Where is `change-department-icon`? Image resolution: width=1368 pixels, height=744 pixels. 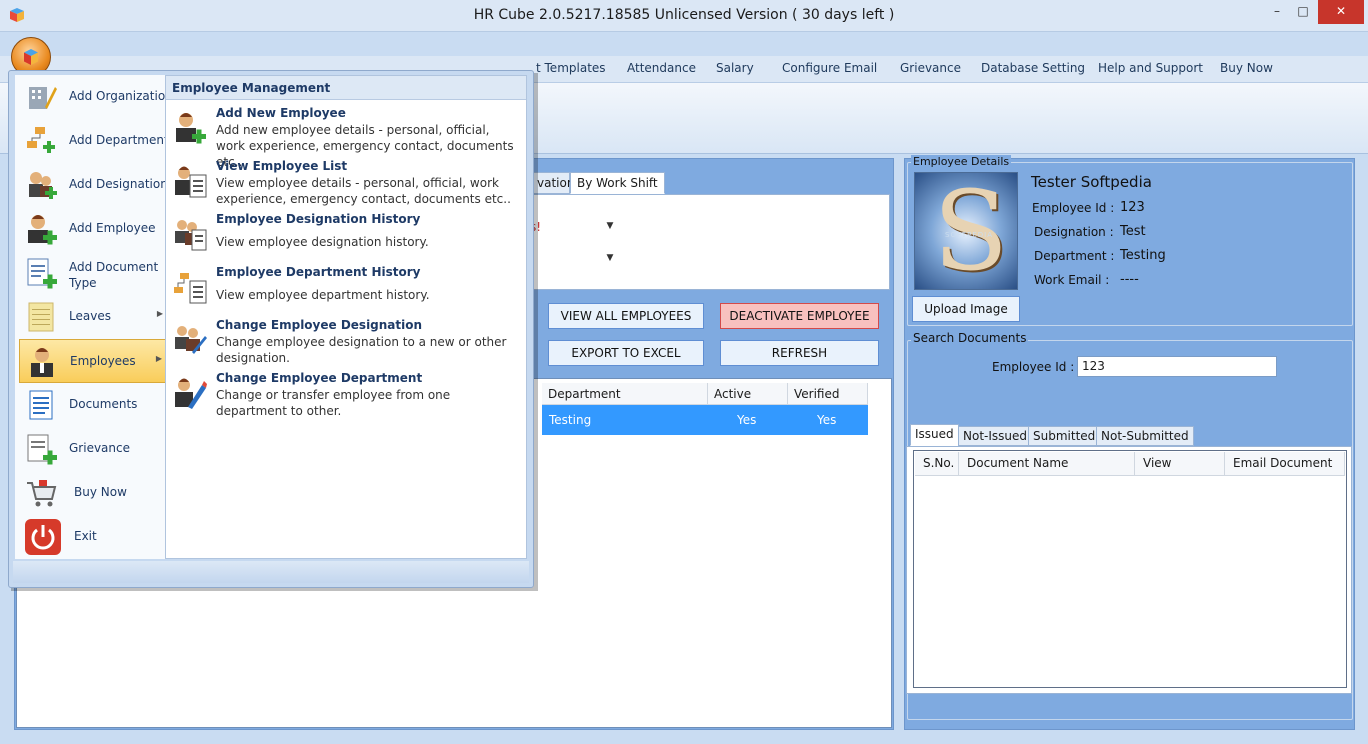 change-department-icon is located at coordinates (191, 393).